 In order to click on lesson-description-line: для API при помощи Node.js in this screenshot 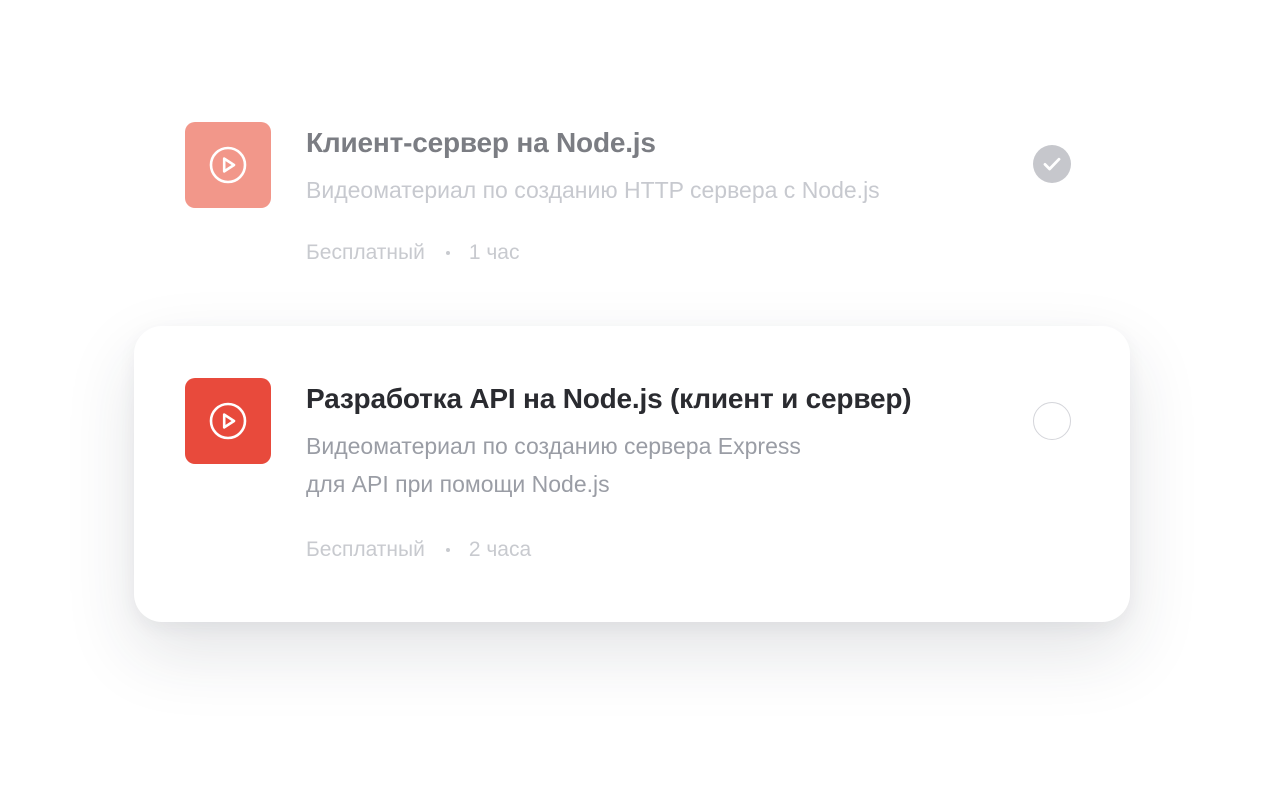, I will do `click(458, 484)`.